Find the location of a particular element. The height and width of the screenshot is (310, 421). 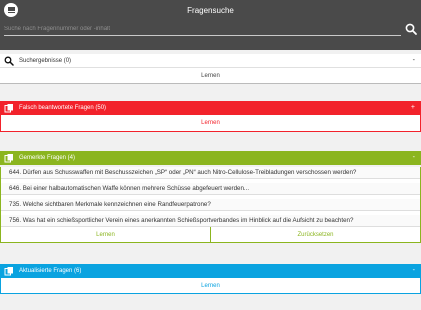

section-updated: Aktualisierte Fragen (6) - Lernen is located at coordinates (210, 279).